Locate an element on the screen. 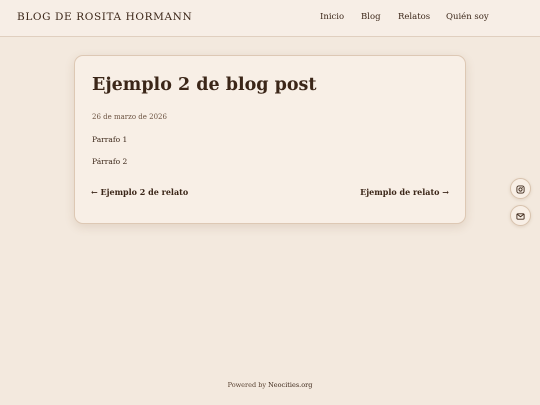 Image resolution: width=540 pixels, height=405 pixels. post-date: 26 de marzo de 2026 is located at coordinates (129, 117).